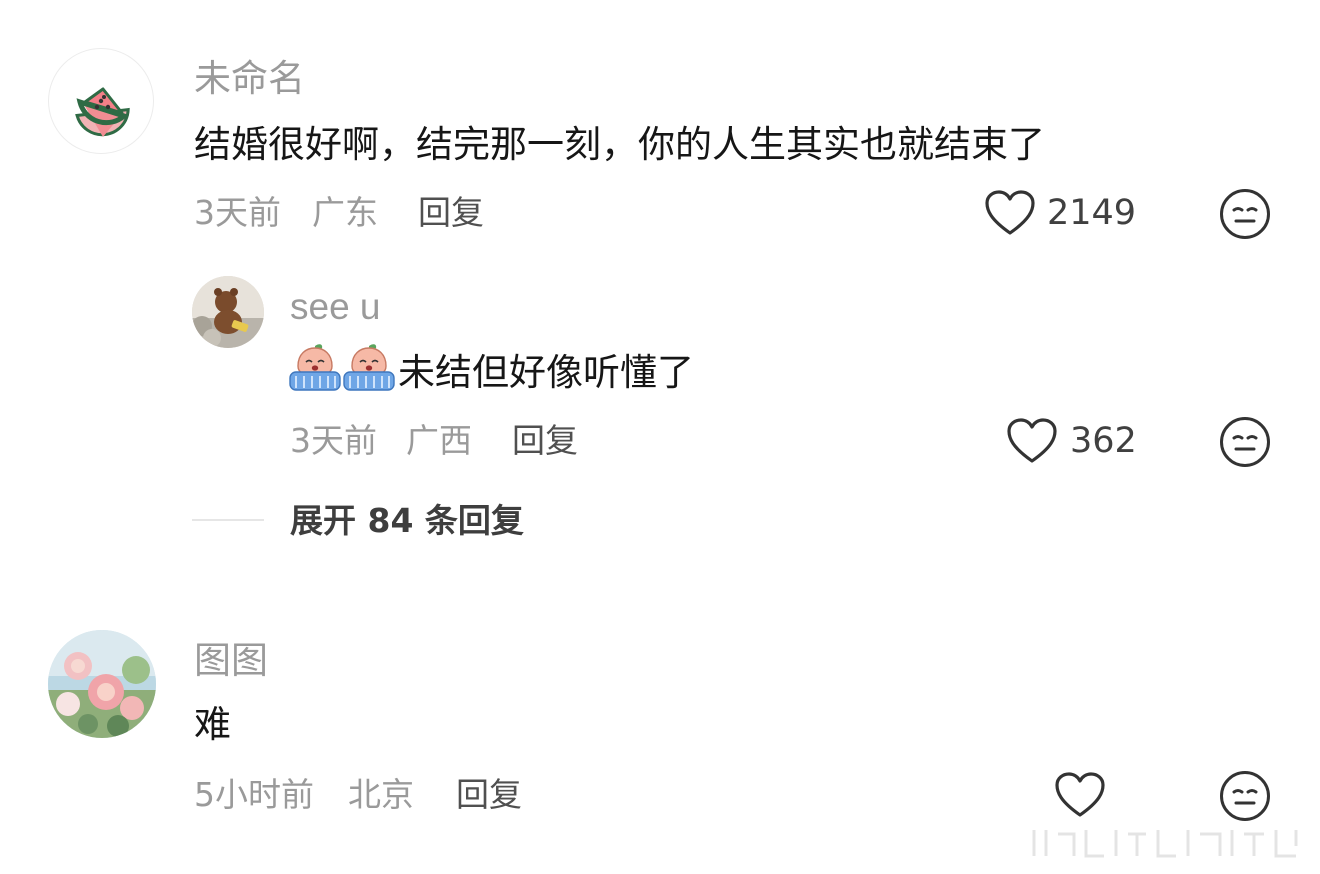 This screenshot has height=874, width=1320. I want to click on comment-time: 5小时前, so click(254, 794).